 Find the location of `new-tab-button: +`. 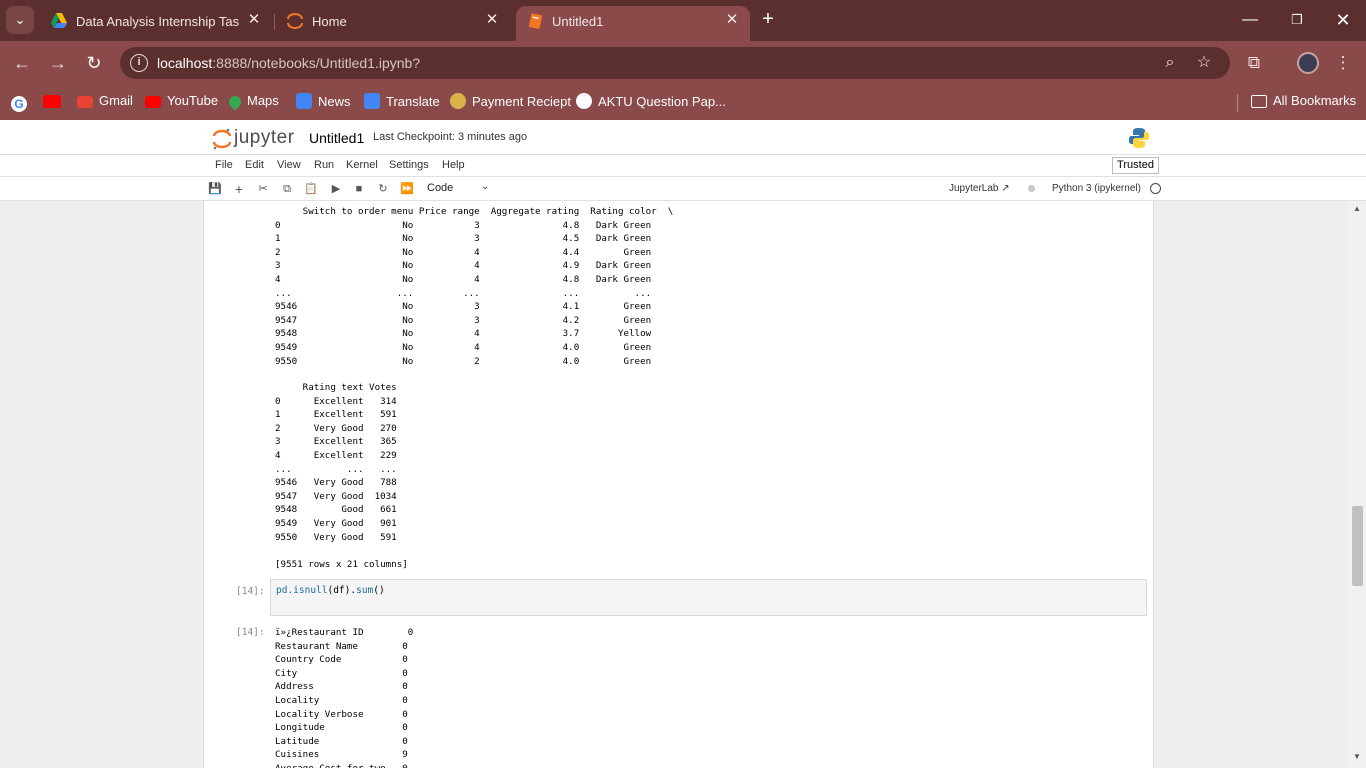

new-tab-button: + is located at coordinates (768, 20).